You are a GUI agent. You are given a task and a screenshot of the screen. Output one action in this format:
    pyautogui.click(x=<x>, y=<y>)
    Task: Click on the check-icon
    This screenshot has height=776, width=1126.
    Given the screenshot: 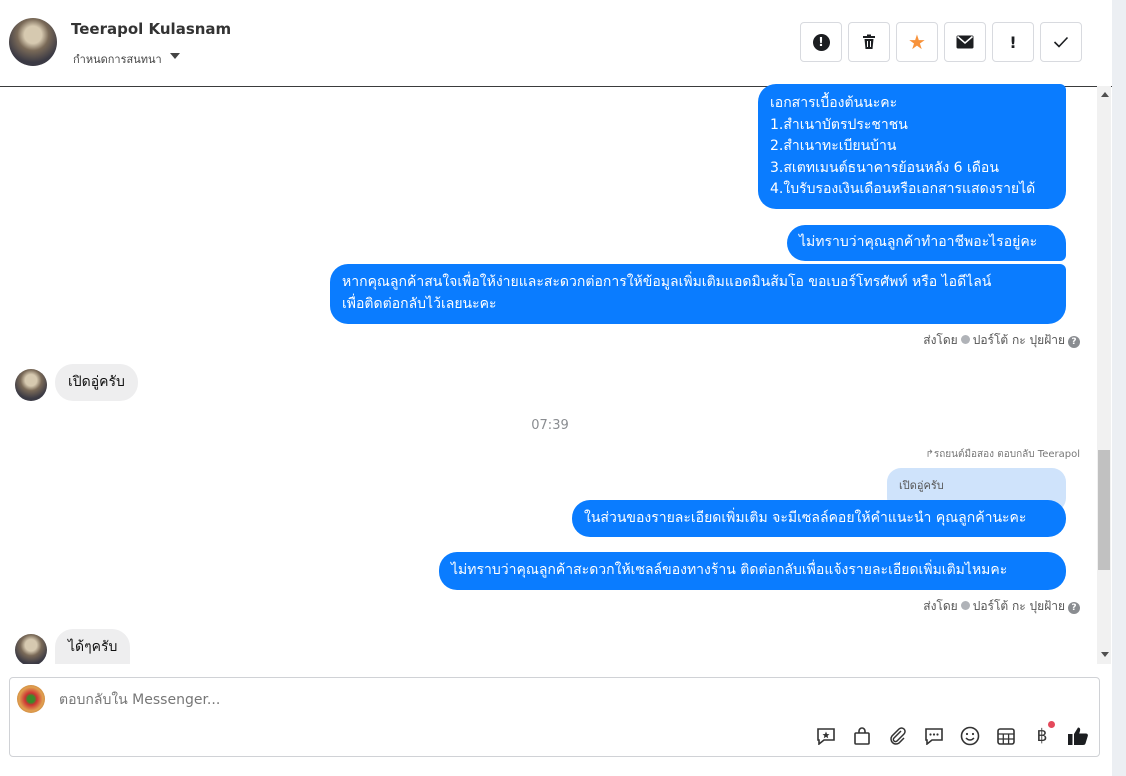 What is the action you would take?
    pyautogui.click(x=1061, y=42)
    